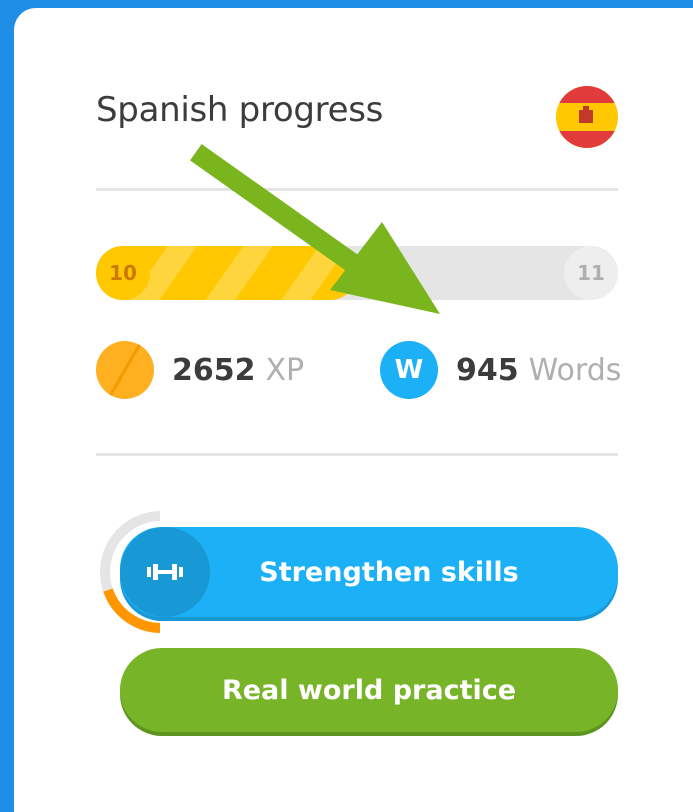 The height and width of the screenshot is (812, 693). Describe the element at coordinates (487, 370) in the screenshot. I see `words-value: 945` at that location.